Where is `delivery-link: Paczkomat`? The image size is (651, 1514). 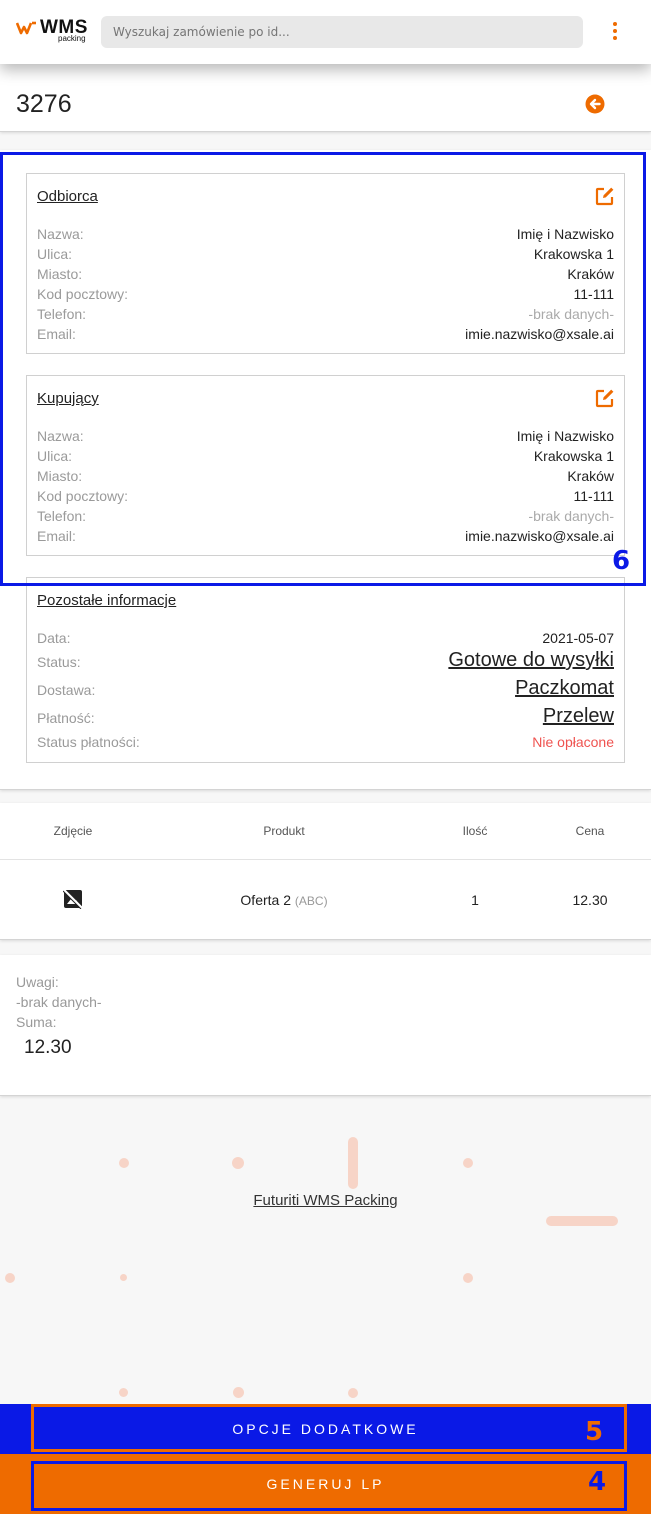 delivery-link: Paczkomat is located at coordinates (564, 688).